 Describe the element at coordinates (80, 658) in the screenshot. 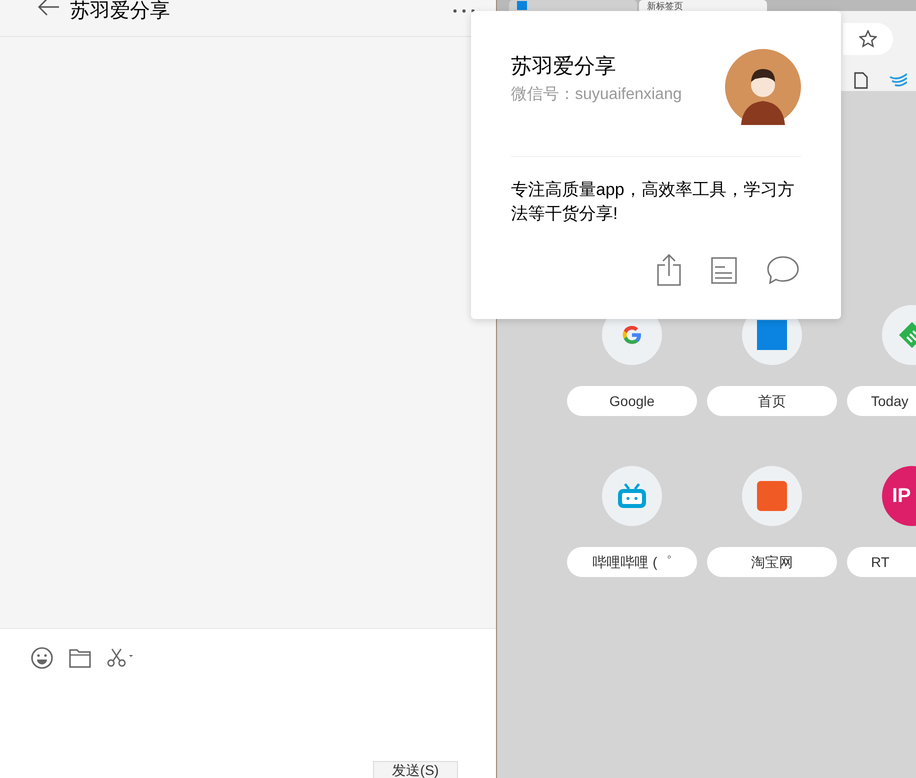

I see `folder-icon` at that location.